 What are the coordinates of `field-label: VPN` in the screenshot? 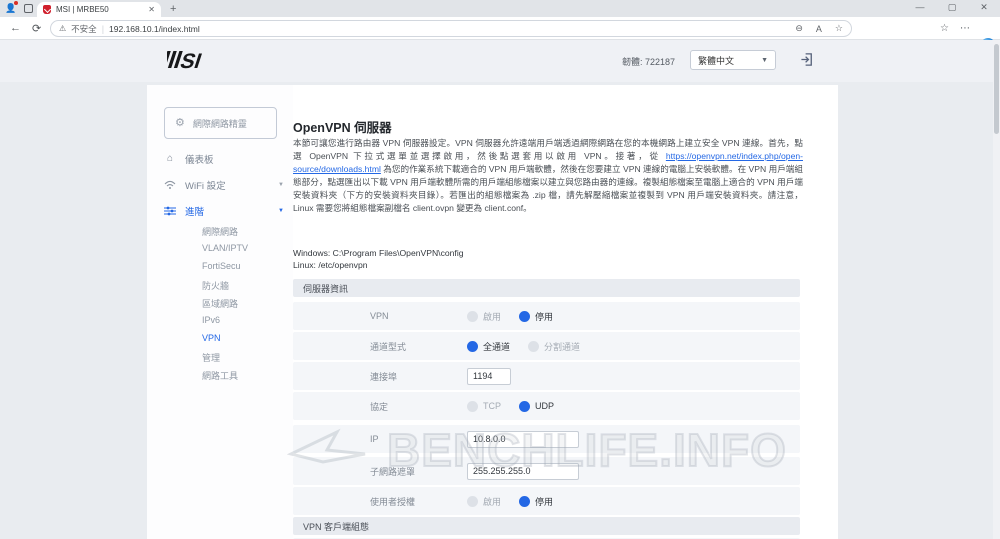 It's located at (379, 316).